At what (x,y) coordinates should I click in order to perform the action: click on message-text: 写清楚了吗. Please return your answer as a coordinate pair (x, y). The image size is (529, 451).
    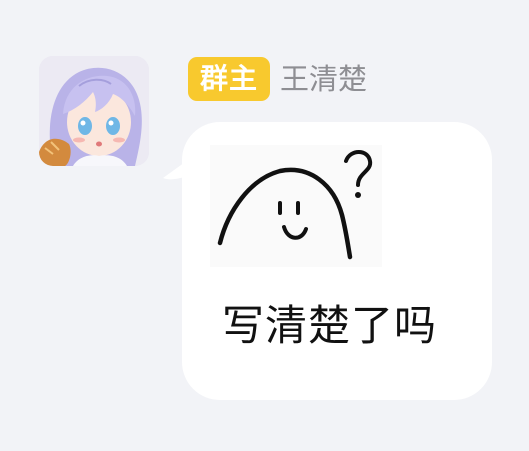
    Looking at the image, I should click on (330, 325).